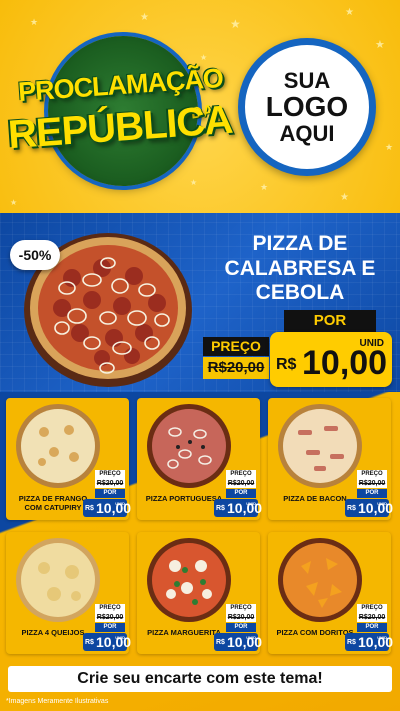 The image size is (400, 711). I want to click on pizza-marguerita-image, so click(189, 580).